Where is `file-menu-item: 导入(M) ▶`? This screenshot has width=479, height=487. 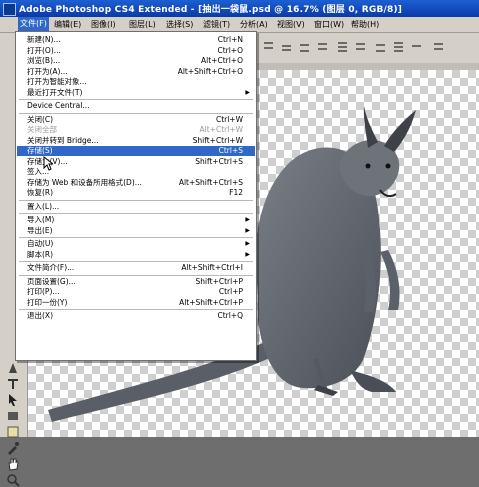
file-menu-item: 导入(M) ▶ is located at coordinates (136, 220).